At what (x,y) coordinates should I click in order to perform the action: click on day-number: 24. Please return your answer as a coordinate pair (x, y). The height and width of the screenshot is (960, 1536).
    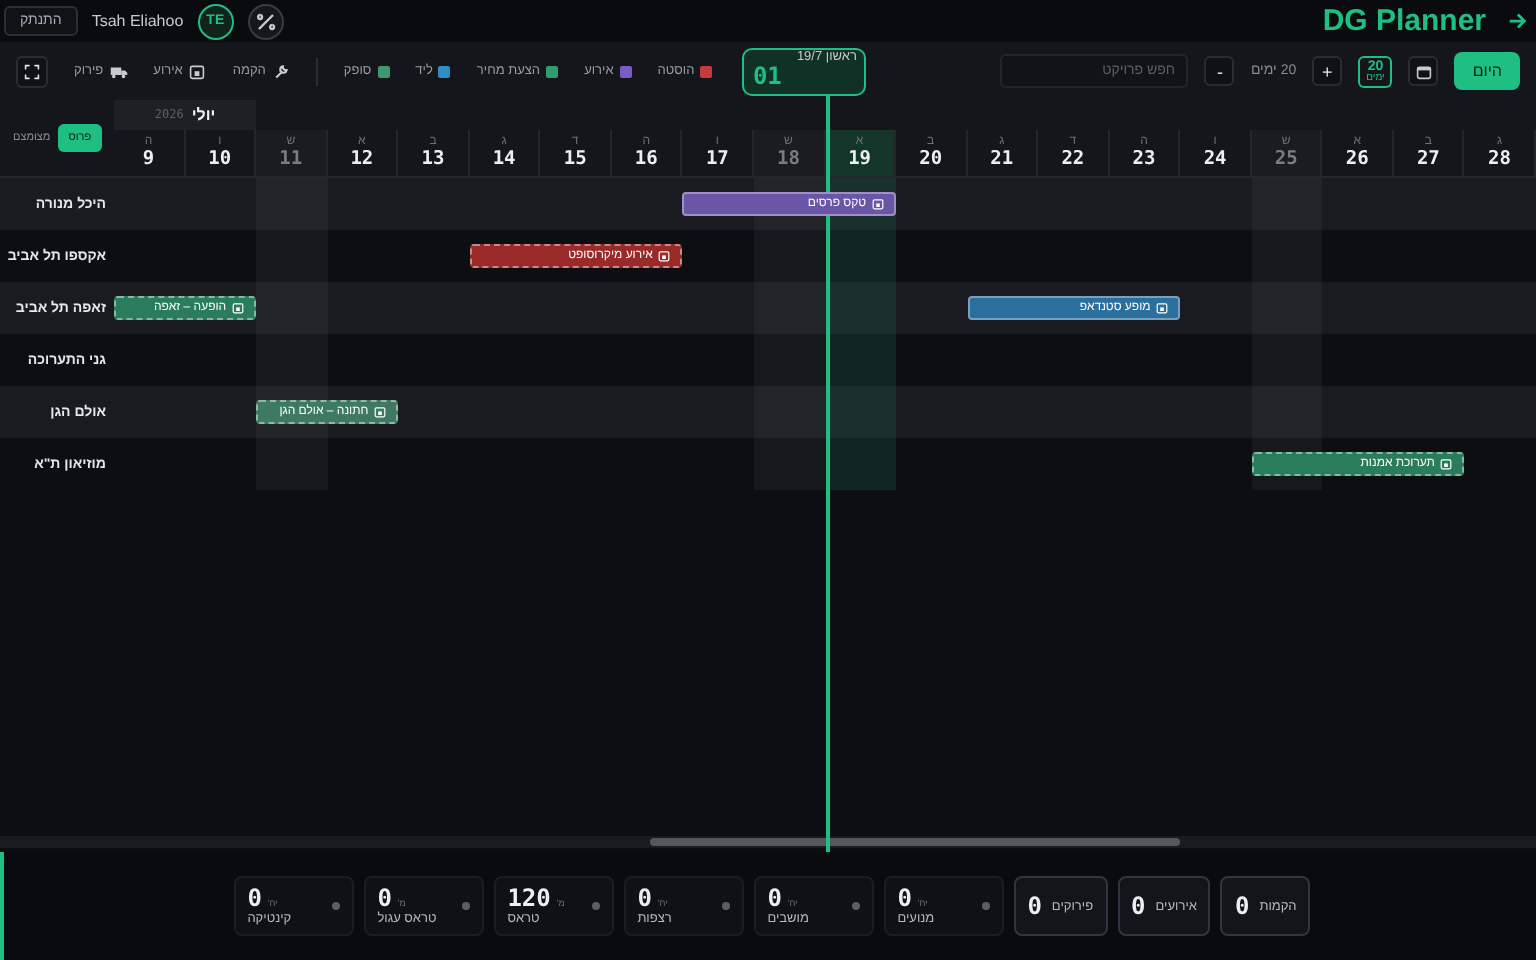
    Looking at the image, I should click on (1215, 159).